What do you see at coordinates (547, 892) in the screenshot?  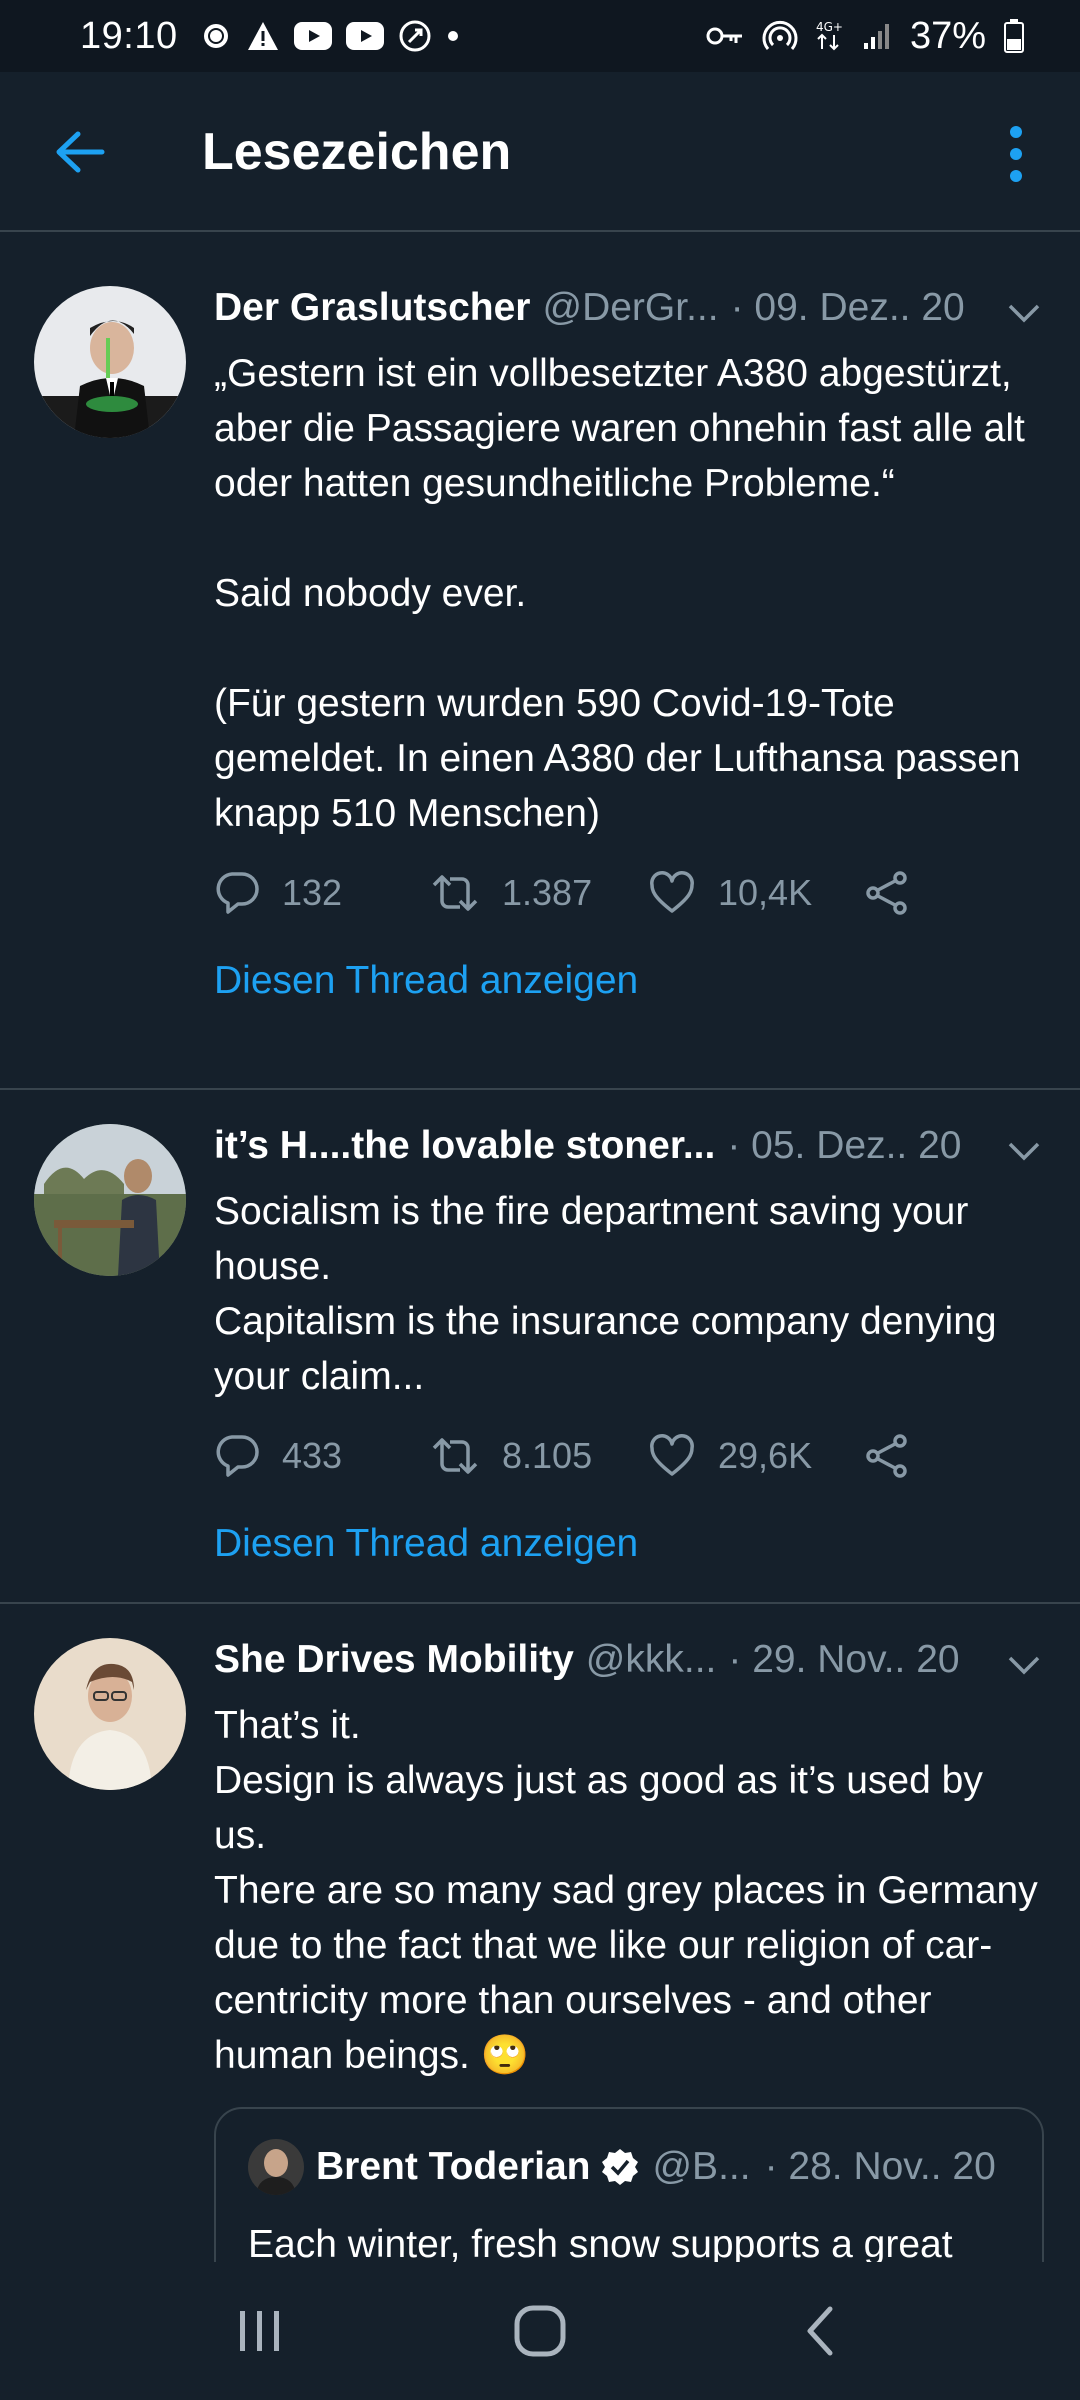 I see `retweet-count: 1.387` at bounding box center [547, 892].